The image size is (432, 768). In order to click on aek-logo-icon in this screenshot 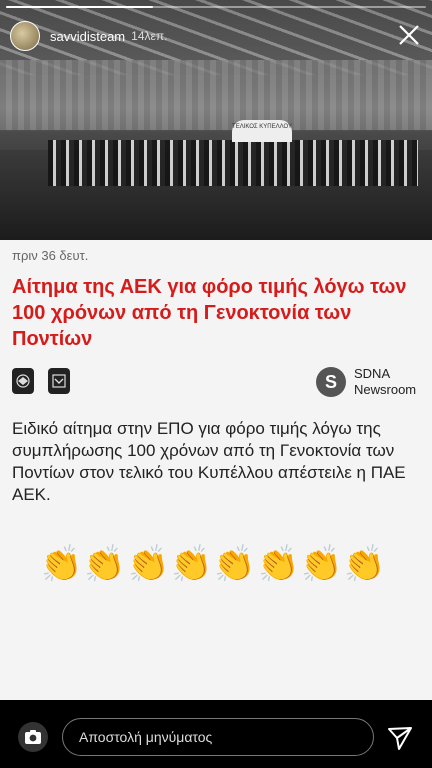, I will do `click(23, 381)`.